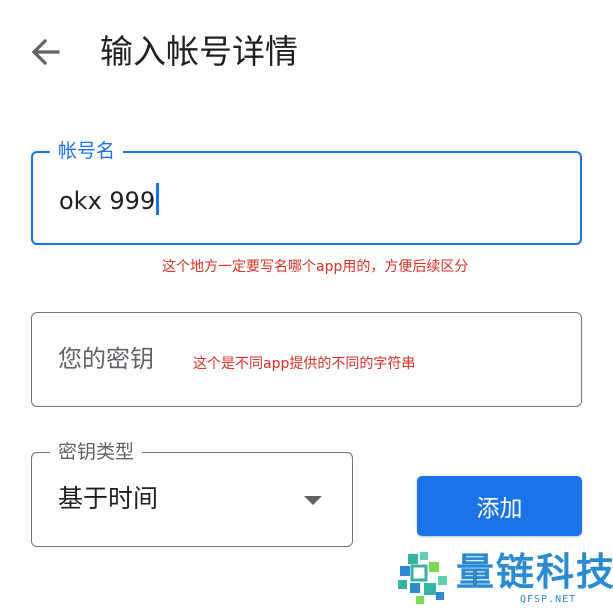 The image size is (613, 610). I want to click on arrow-left-icon, so click(45, 52).